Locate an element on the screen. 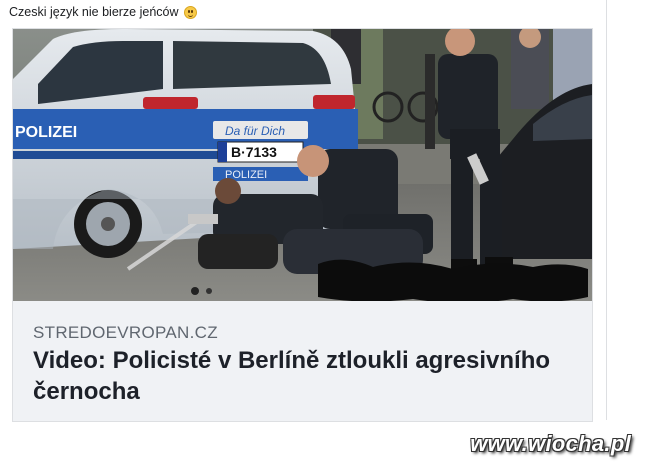 Image resolution: width=645 pixels, height=467 pixels. license-plate: B·7133 is located at coordinates (254, 152).